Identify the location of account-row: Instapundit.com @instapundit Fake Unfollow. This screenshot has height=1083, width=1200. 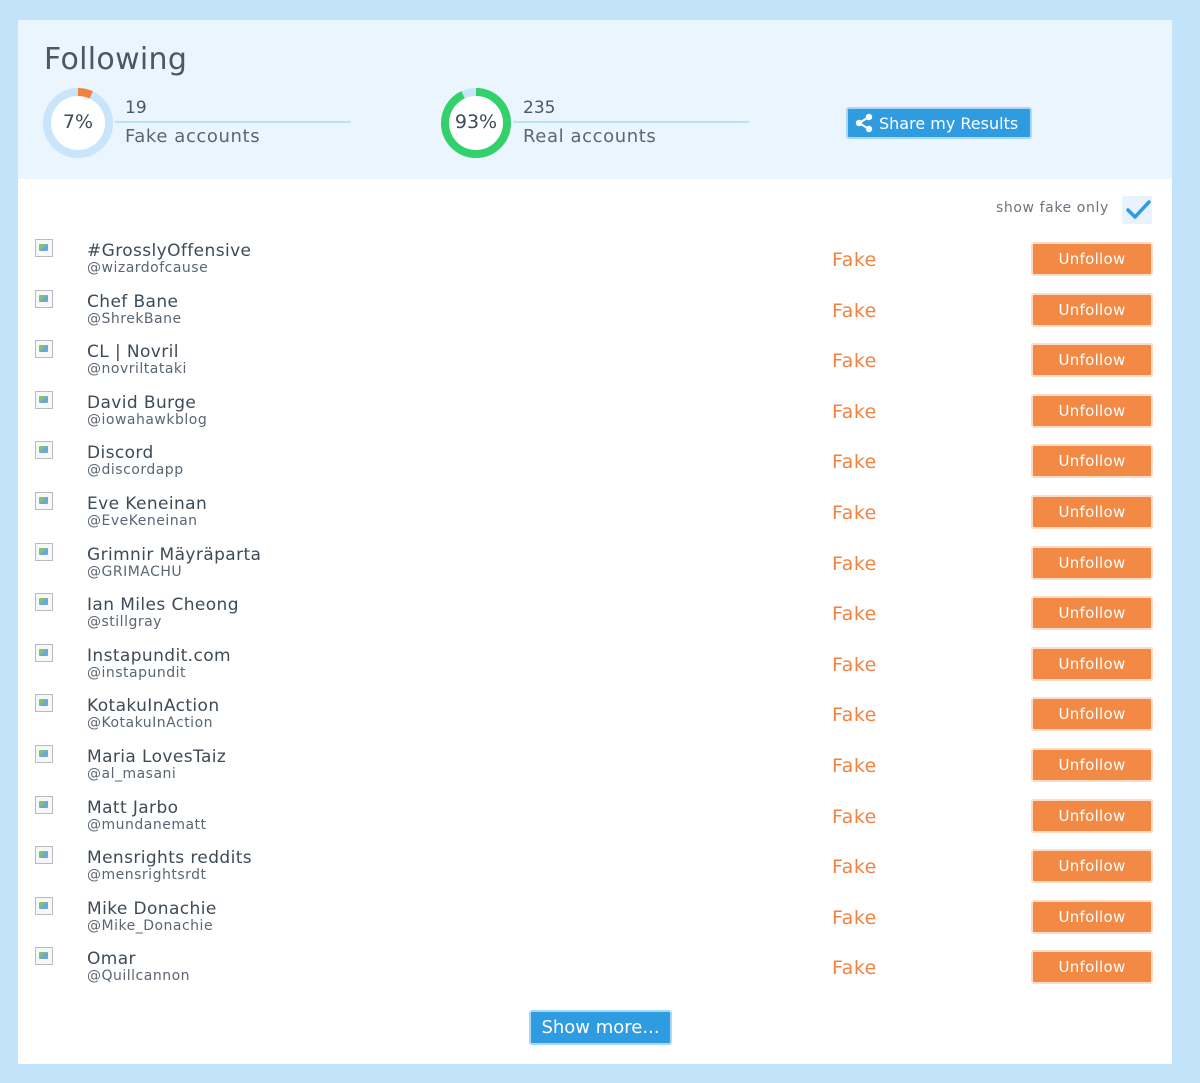
(595, 668).